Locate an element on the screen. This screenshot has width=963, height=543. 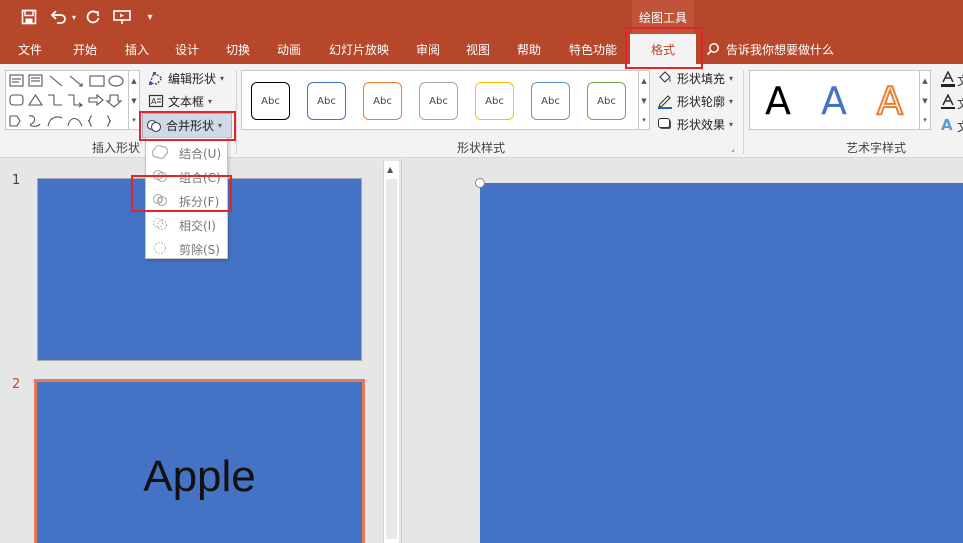
tab-insert: 插入 is located at coordinates (137, 49).